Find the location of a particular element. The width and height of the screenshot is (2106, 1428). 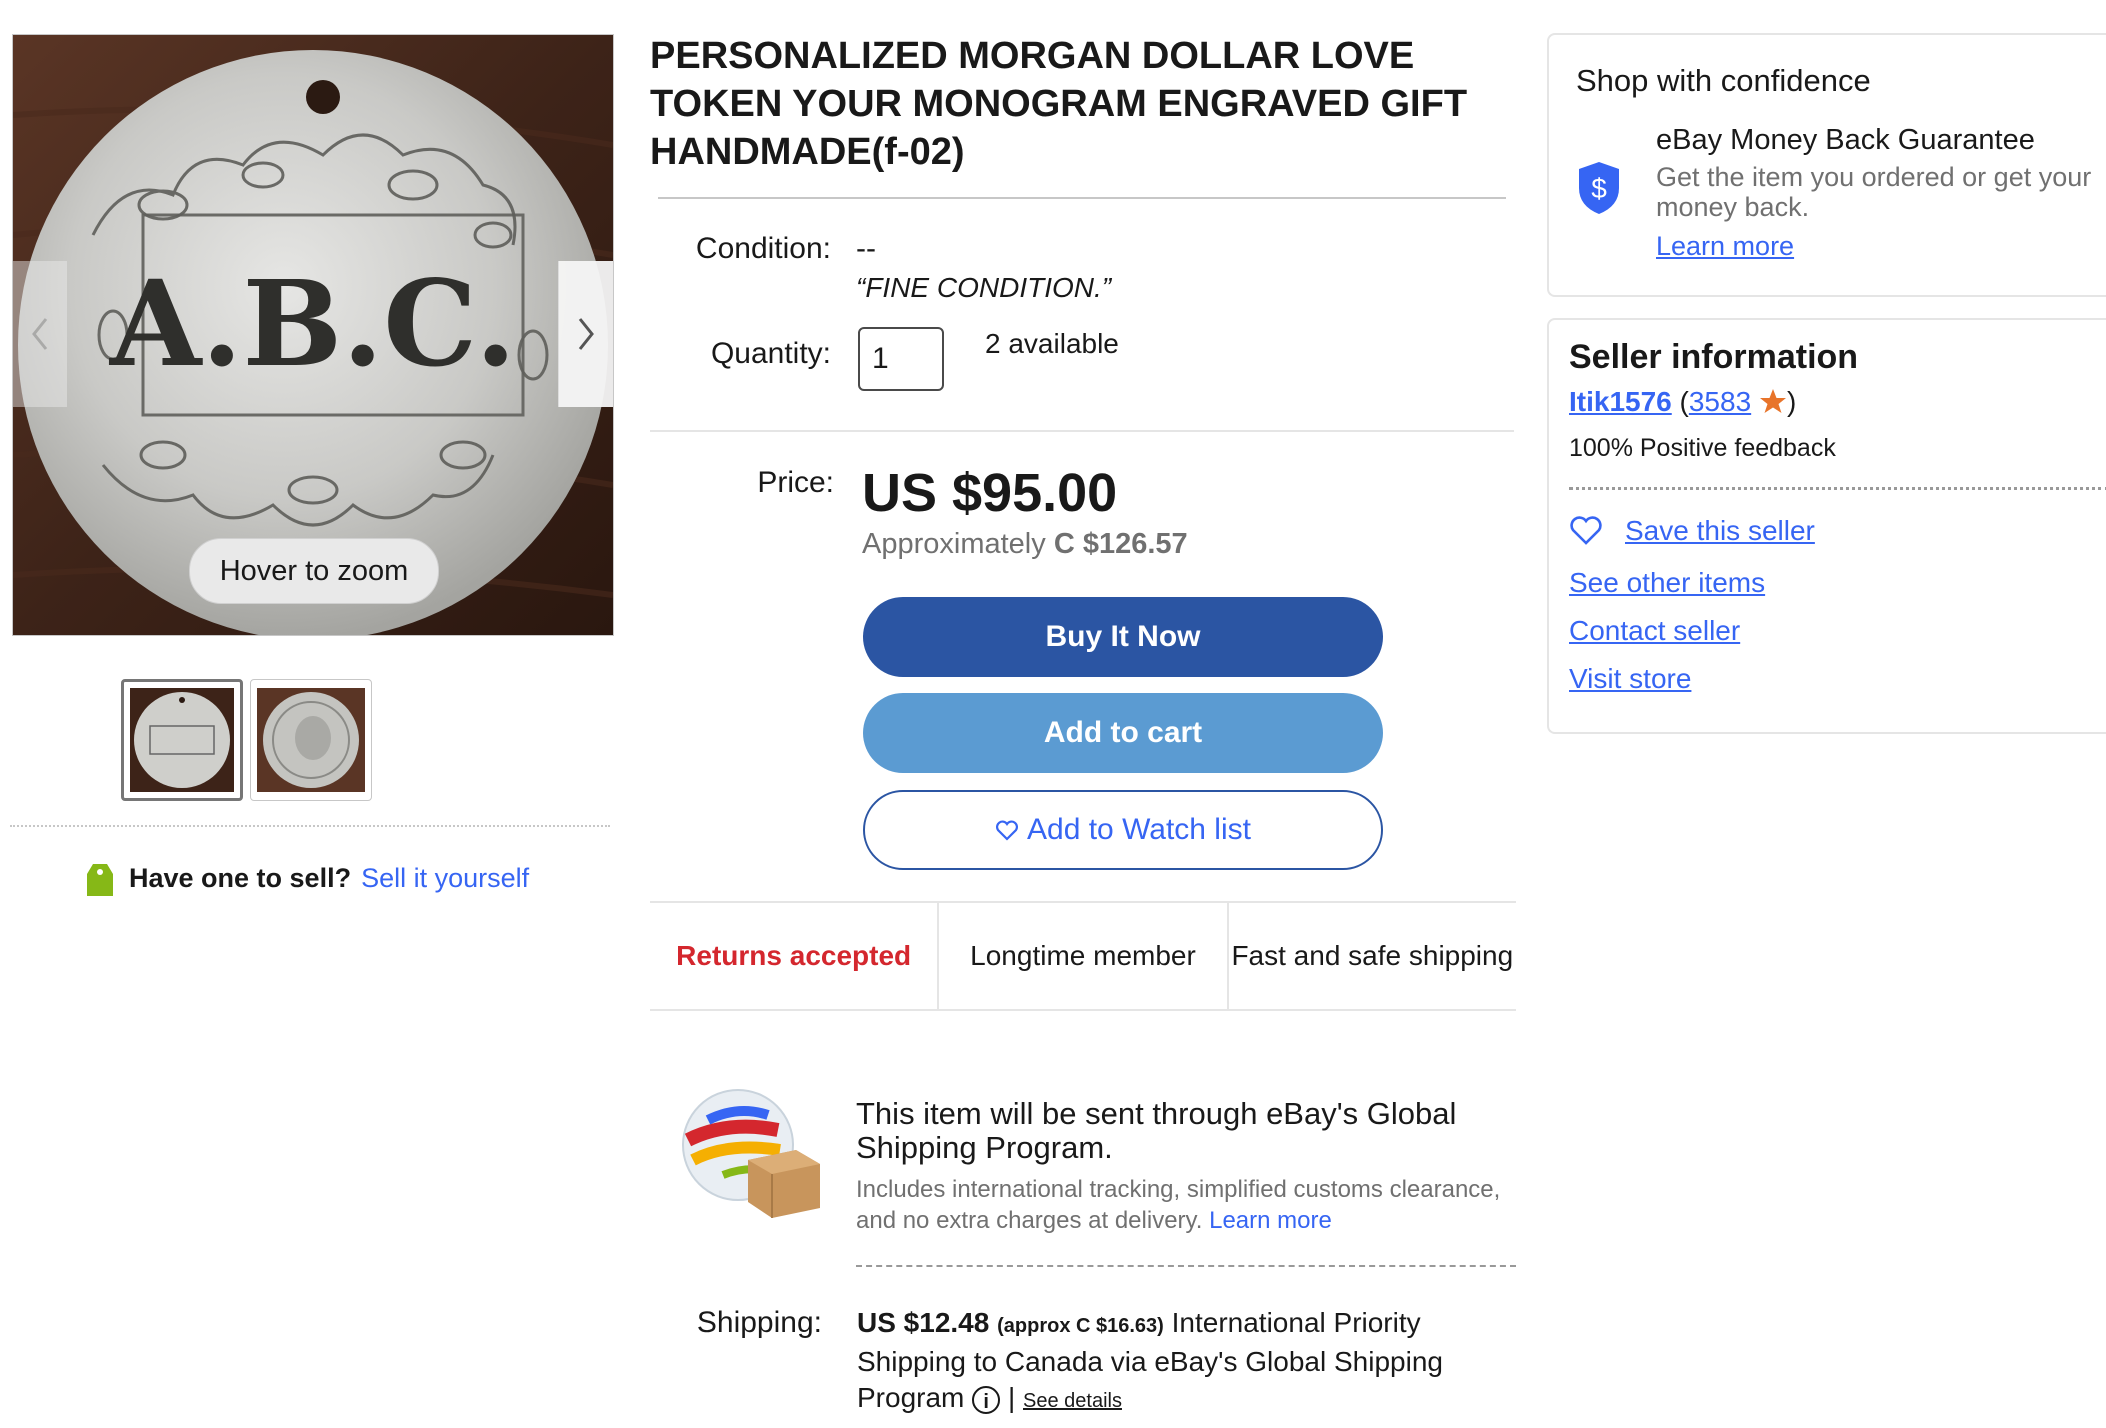

seller-id-line: Itik1576 (3583 ) is located at coordinates (1682, 402).